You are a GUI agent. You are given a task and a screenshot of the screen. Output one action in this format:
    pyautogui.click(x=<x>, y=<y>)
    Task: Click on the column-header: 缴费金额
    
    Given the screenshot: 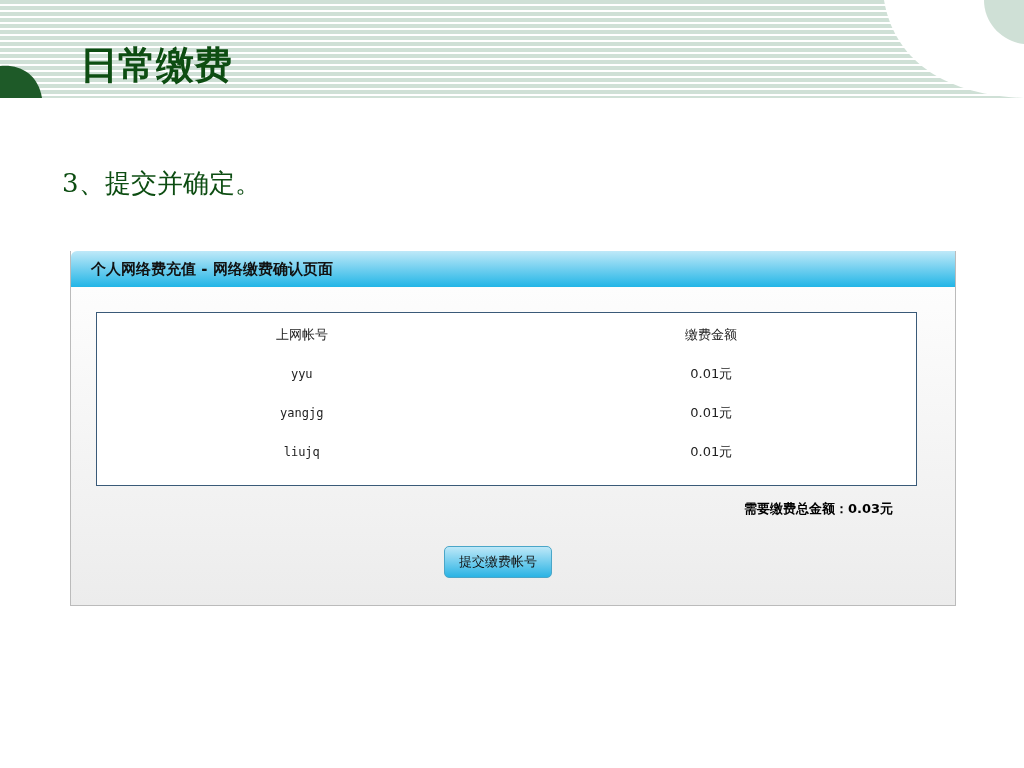 What is the action you would take?
    pyautogui.click(x=711, y=335)
    